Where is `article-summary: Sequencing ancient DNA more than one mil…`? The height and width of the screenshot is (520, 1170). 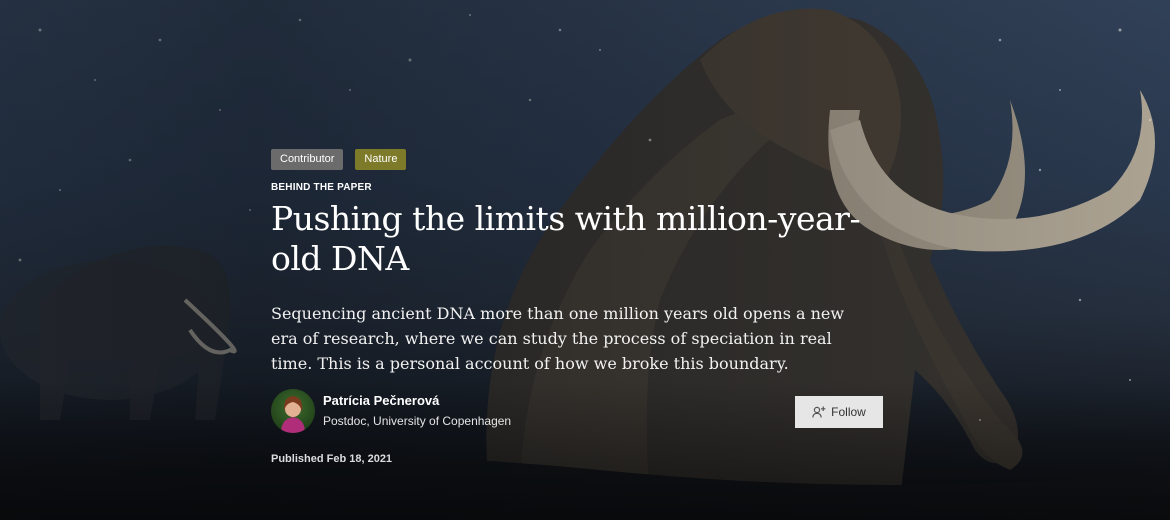
article-summary: Sequencing ancient DNA more than one mil… is located at coordinates (558, 339).